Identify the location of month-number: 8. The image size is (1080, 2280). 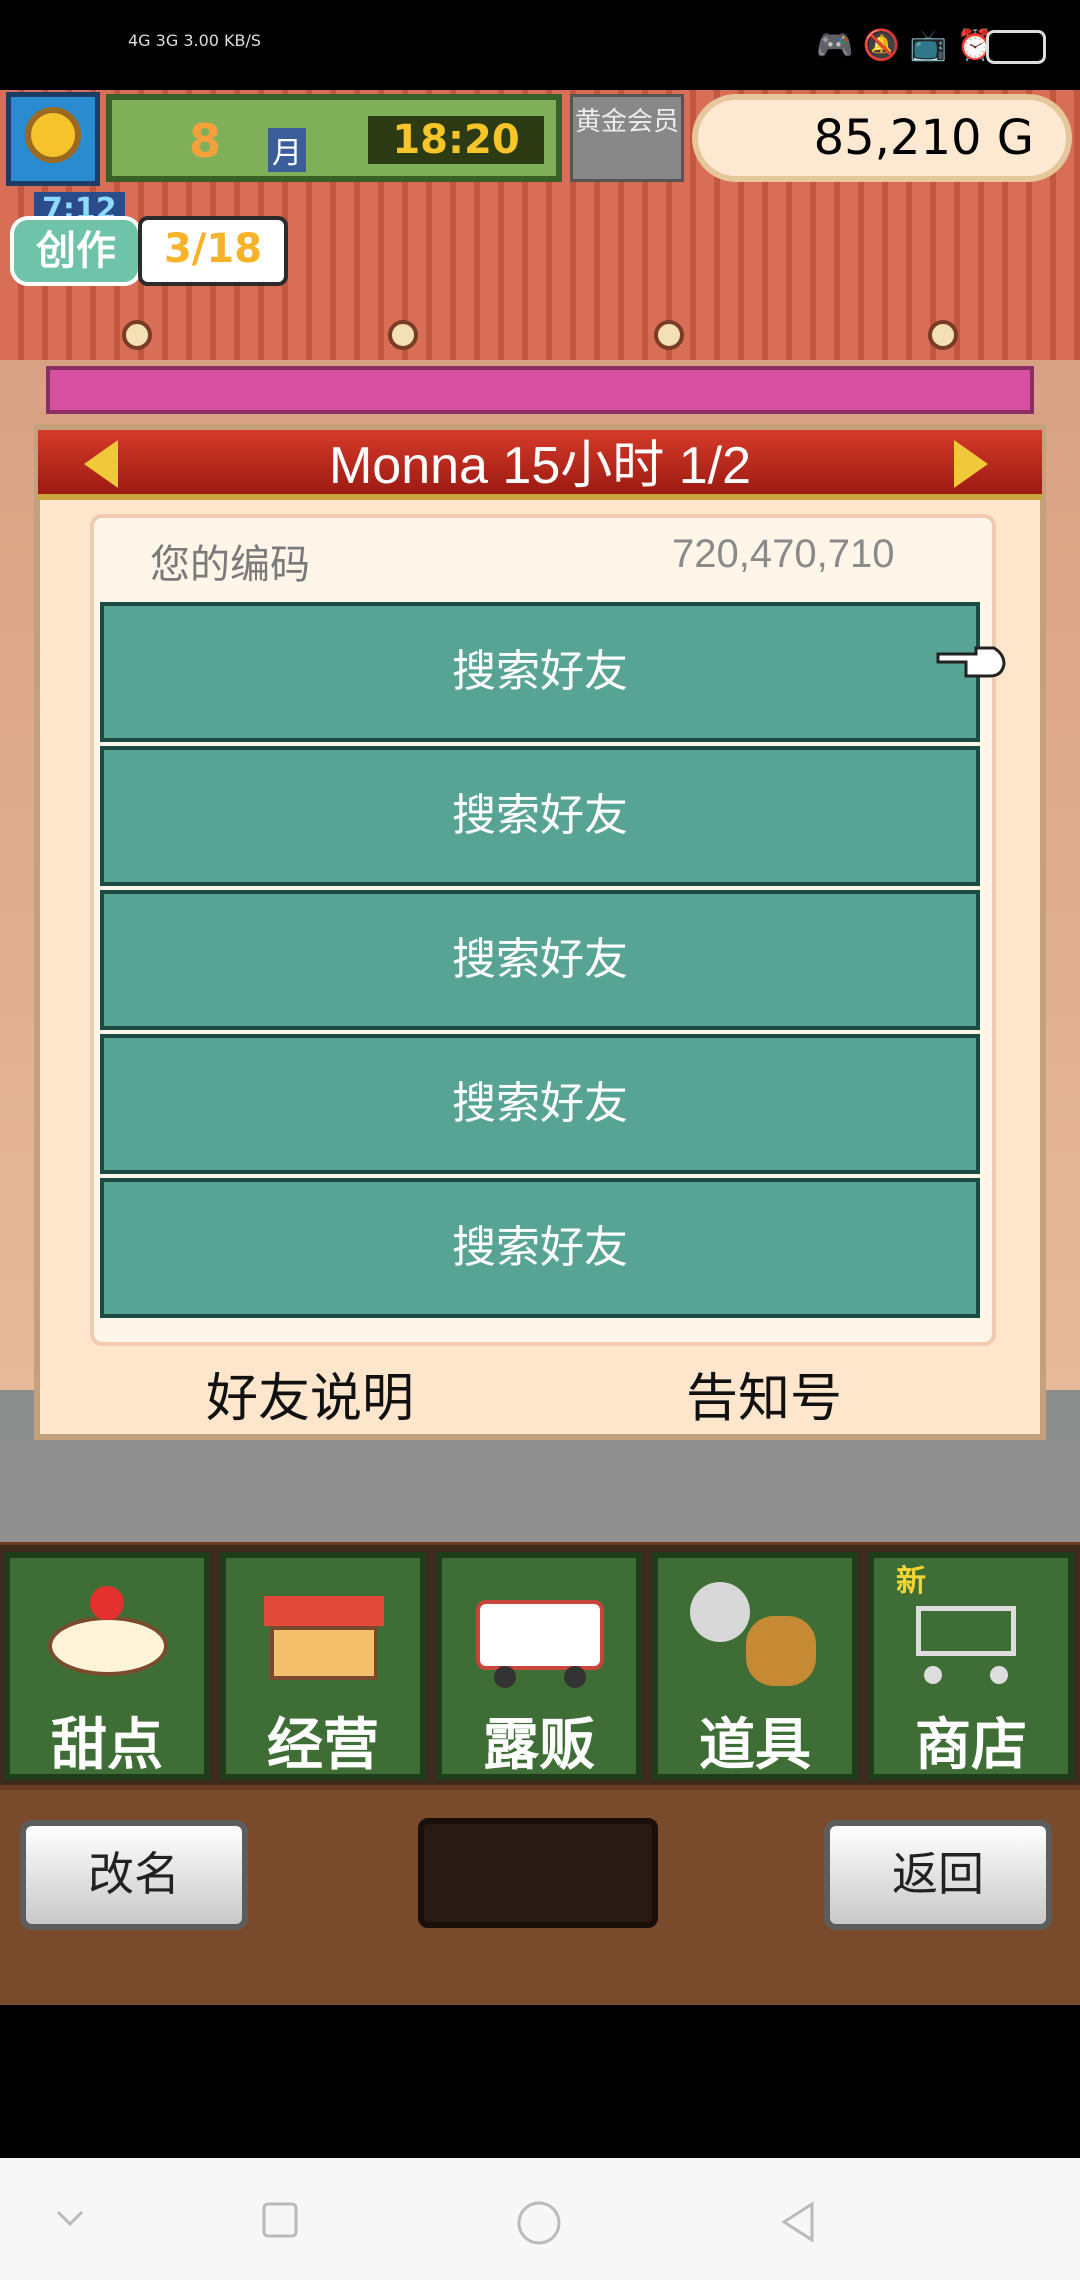
(204, 141).